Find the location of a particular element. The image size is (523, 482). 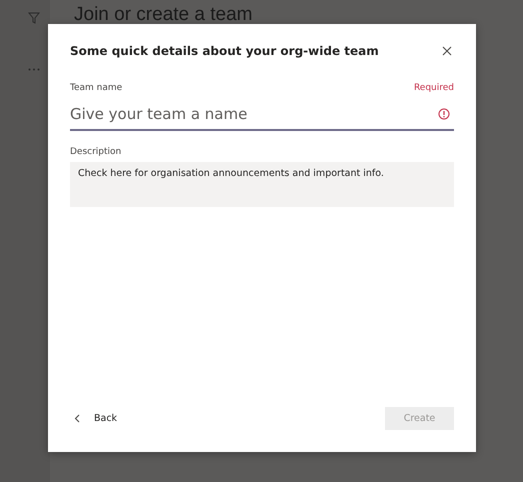

more-icon is located at coordinates (34, 69).